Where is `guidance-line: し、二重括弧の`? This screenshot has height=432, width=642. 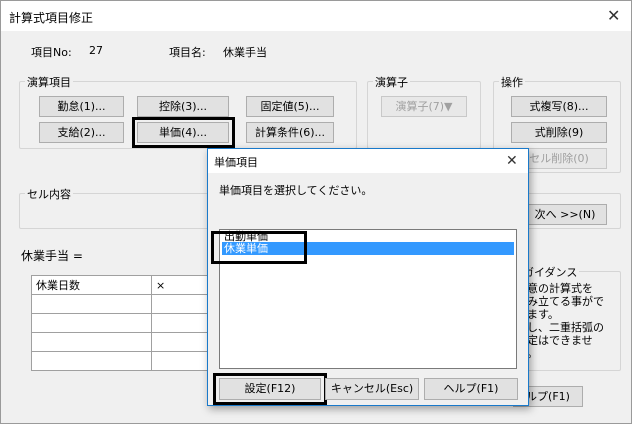 guidance-line: し、二重括弧の is located at coordinates (565, 327).